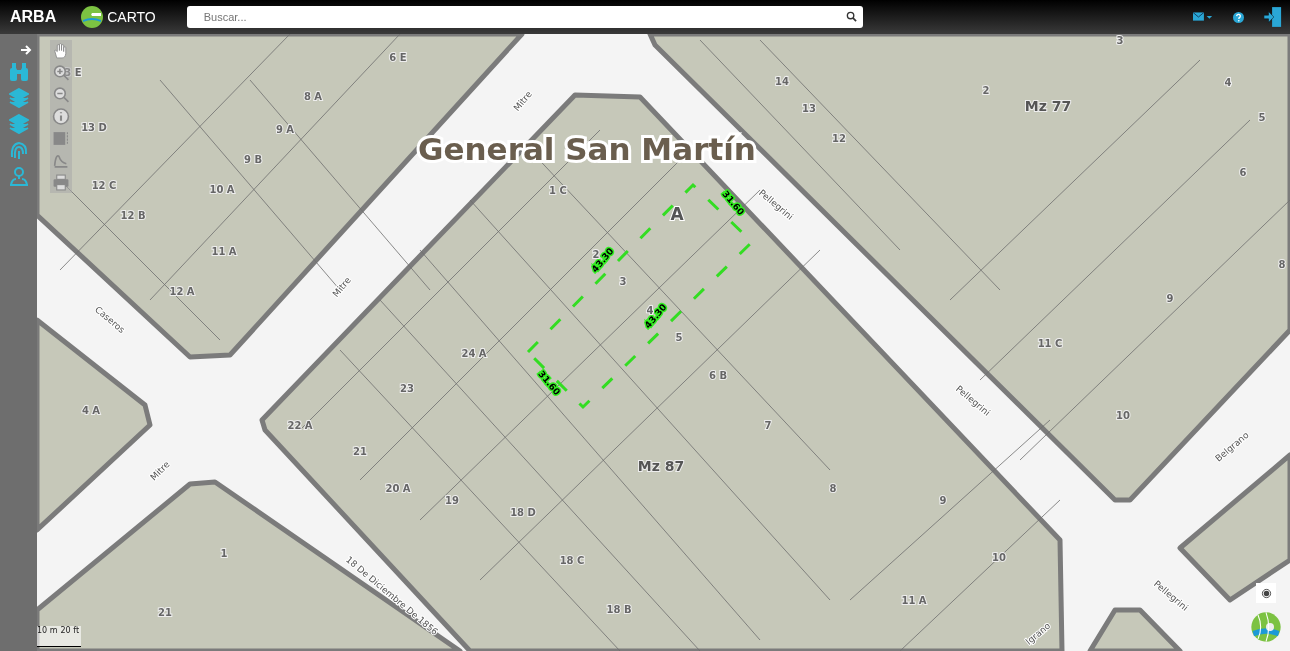 The height and width of the screenshot is (651, 1290). What do you see at coordinates (61, 182) in the screenshot?
I see `print-icon` at bounding box center [61, 182].